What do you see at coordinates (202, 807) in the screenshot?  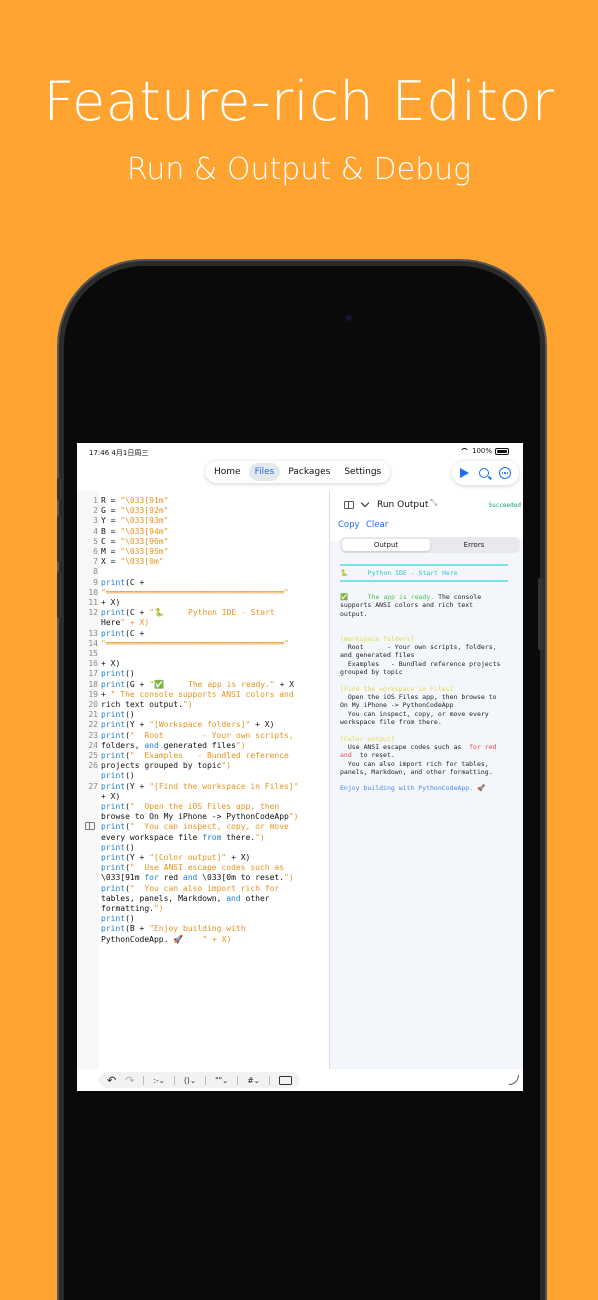 I see `code-line: print(" Open the iOS Files app, then` at bounding box center [202, 807].